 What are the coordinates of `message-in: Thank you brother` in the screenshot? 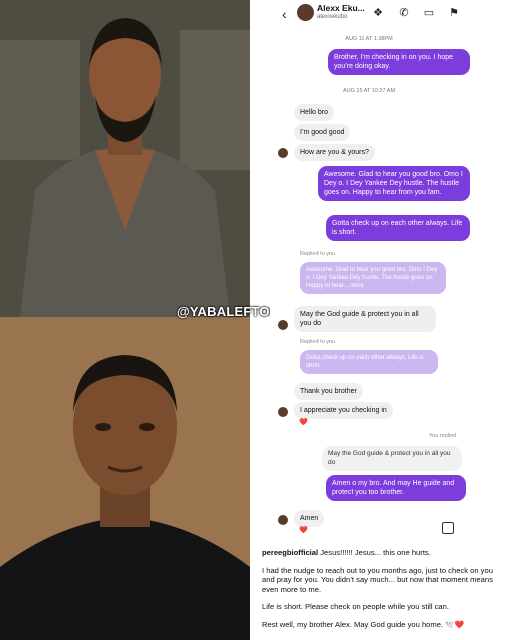 It's located at (328, 391).